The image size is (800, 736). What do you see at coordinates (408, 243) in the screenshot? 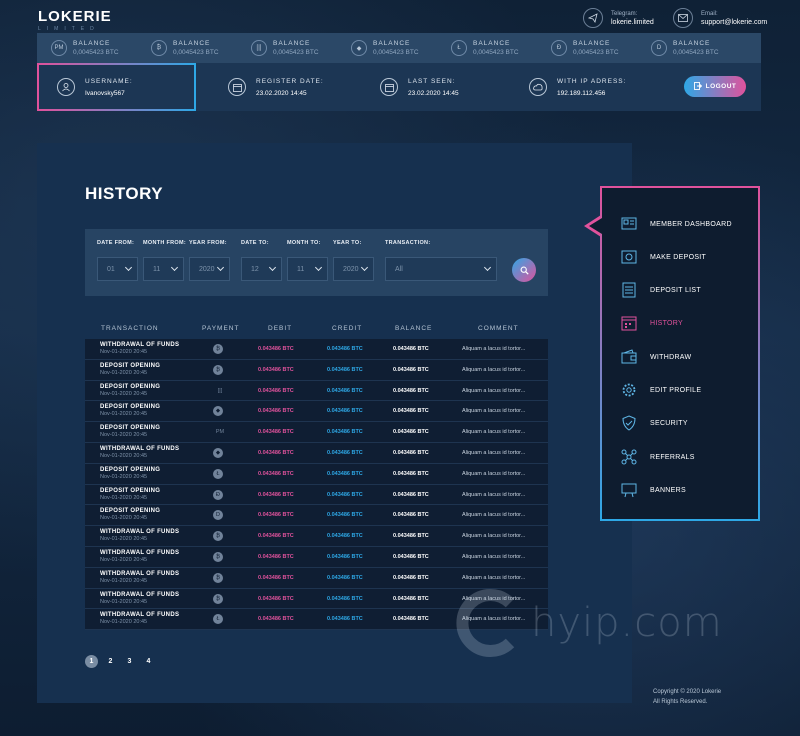
I see `transaction-label: TRANSACTION:` at bounding box center [408, 243].